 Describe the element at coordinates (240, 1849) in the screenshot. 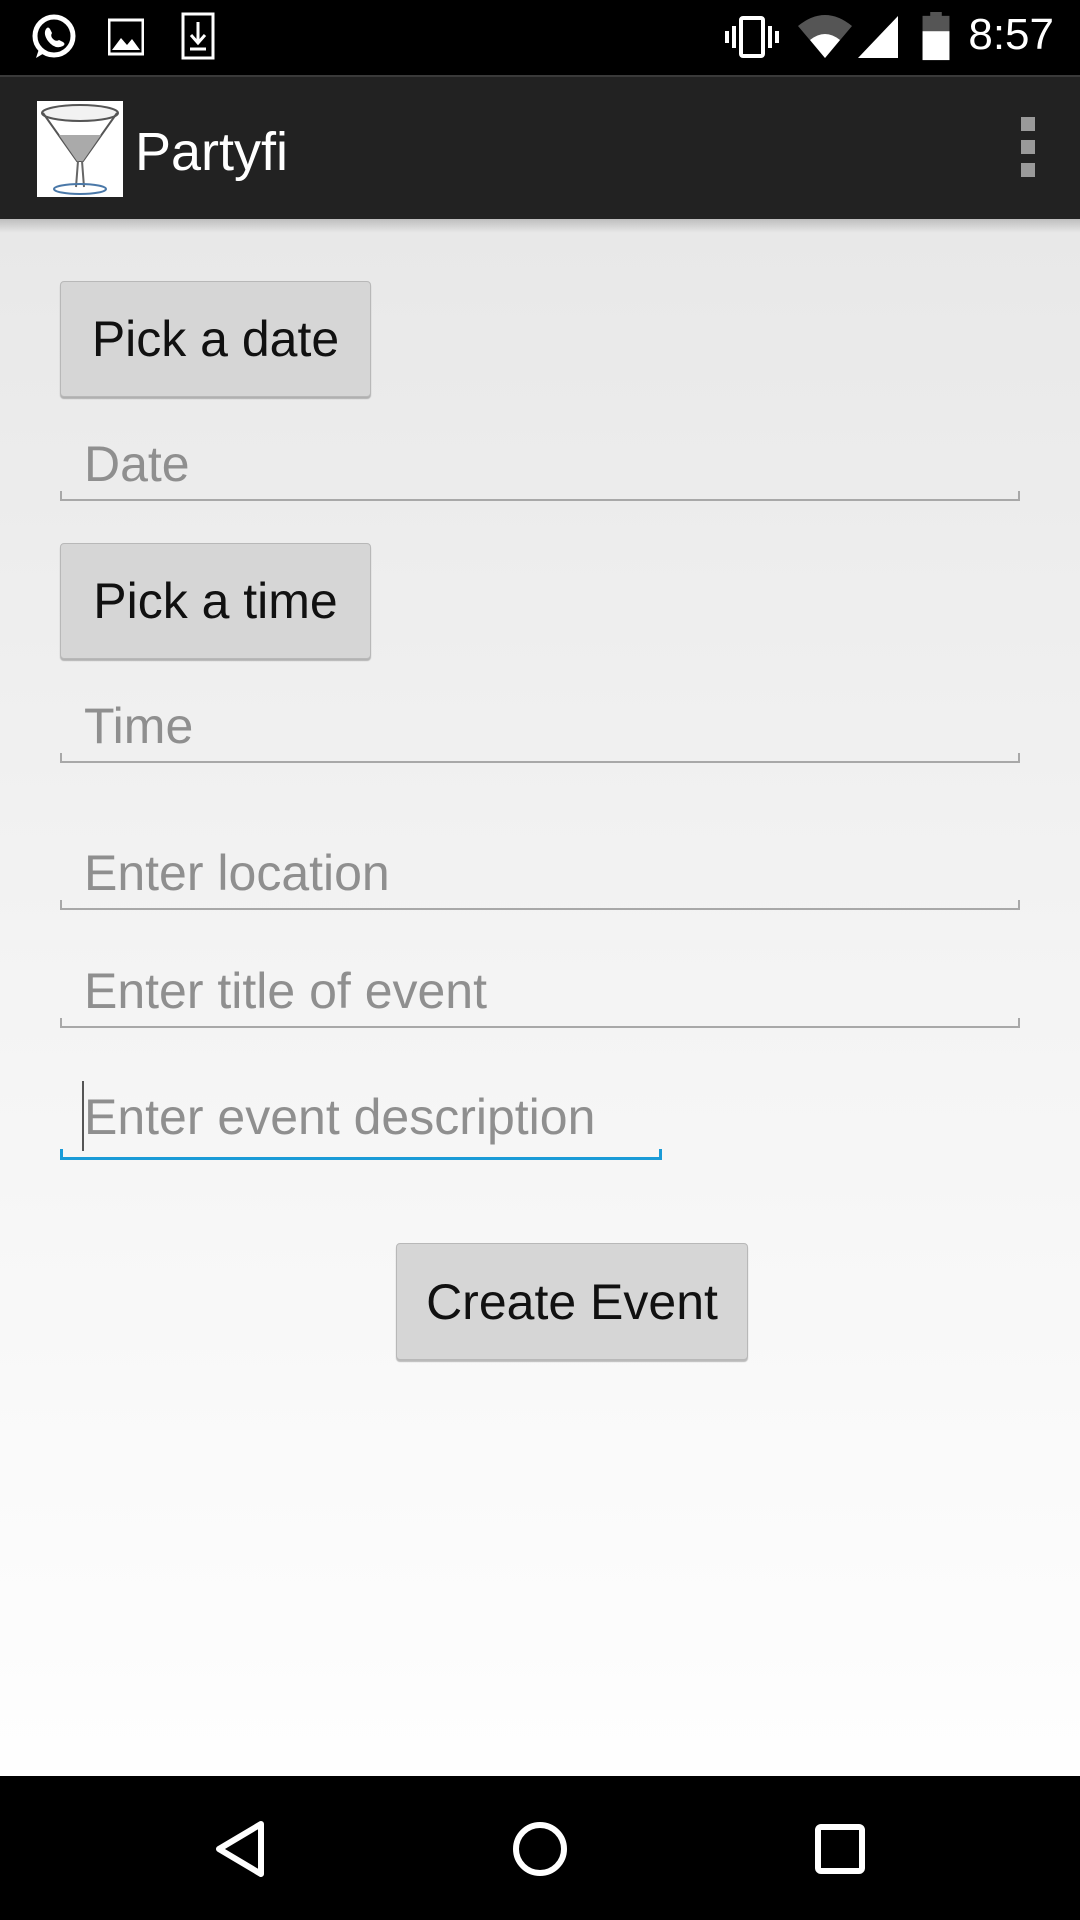

I see `back-icon` at that location.